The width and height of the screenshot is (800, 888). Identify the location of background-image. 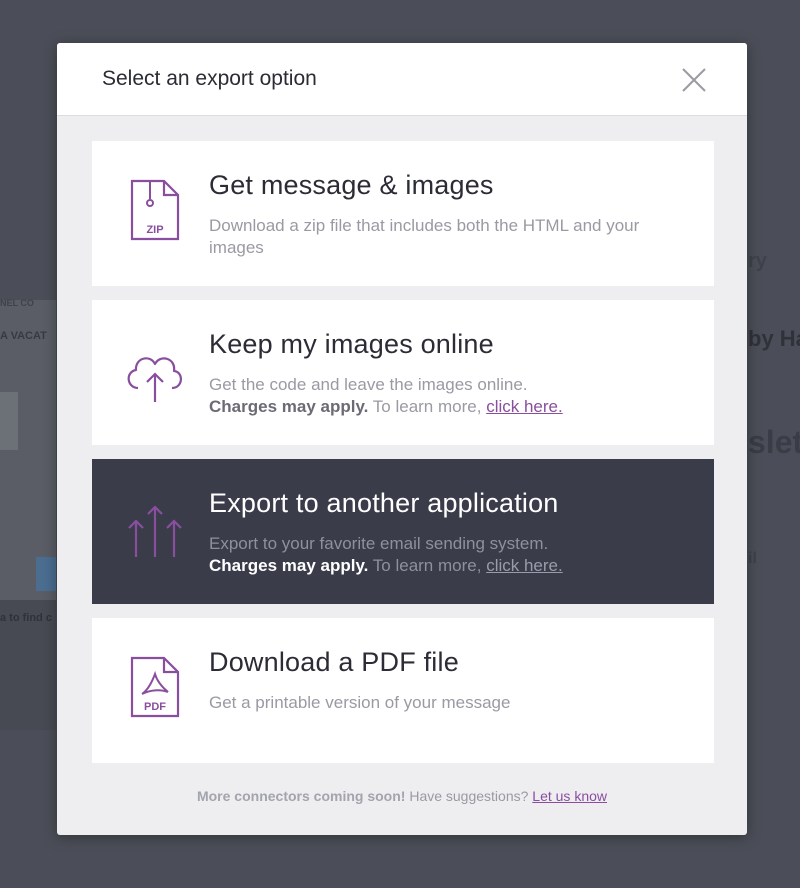
(9, 421).